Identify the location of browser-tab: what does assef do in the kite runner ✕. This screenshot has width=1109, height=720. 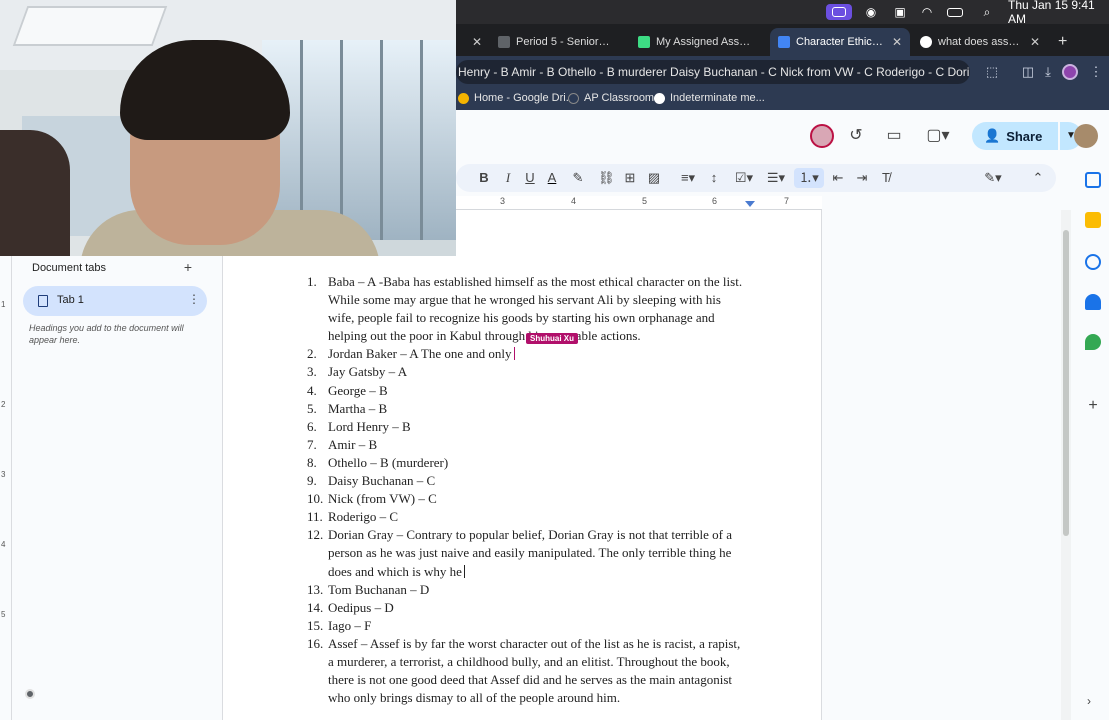
(980, 42).